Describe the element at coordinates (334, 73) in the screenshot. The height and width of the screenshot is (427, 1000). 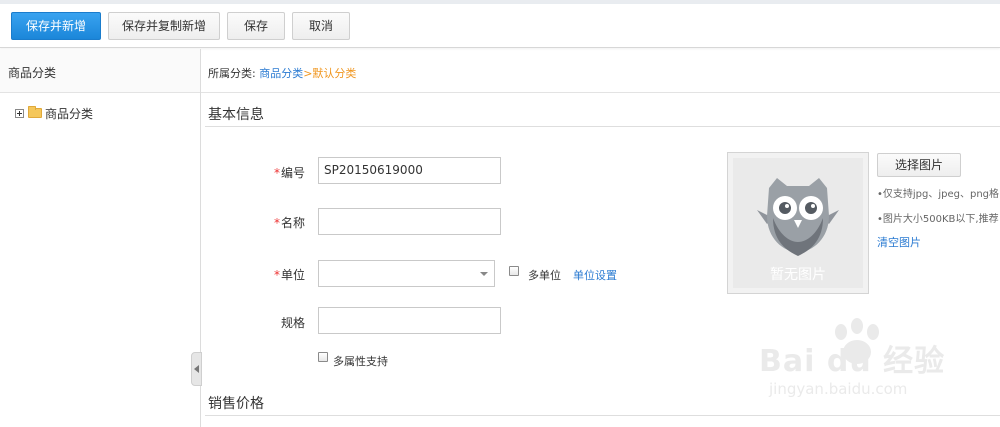
I see `breadcrumb-current: 默认分类` at that location.